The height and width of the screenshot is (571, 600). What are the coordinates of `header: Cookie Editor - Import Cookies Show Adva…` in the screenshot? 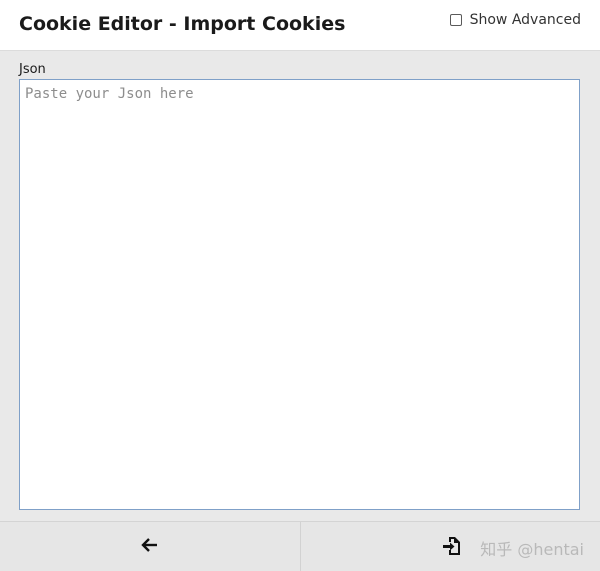 It's located at (300, 25).